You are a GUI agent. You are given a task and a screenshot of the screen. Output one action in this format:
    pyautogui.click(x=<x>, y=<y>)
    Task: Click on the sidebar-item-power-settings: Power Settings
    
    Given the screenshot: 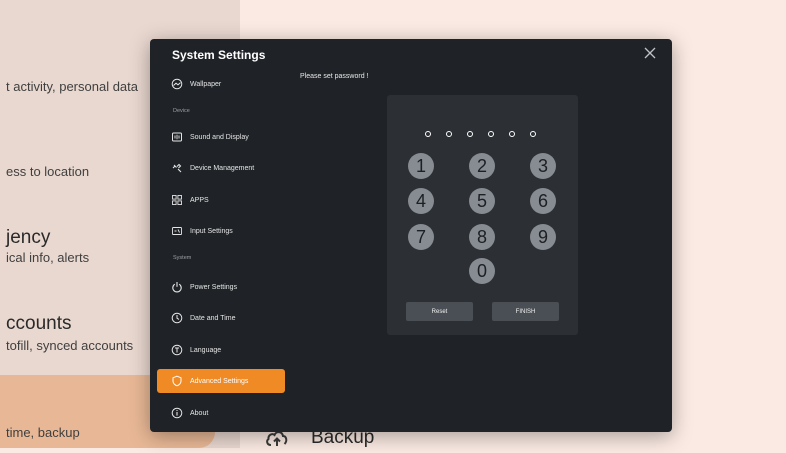 What is the action you would take?
    pyautogui.click(x=221, y=287)
    